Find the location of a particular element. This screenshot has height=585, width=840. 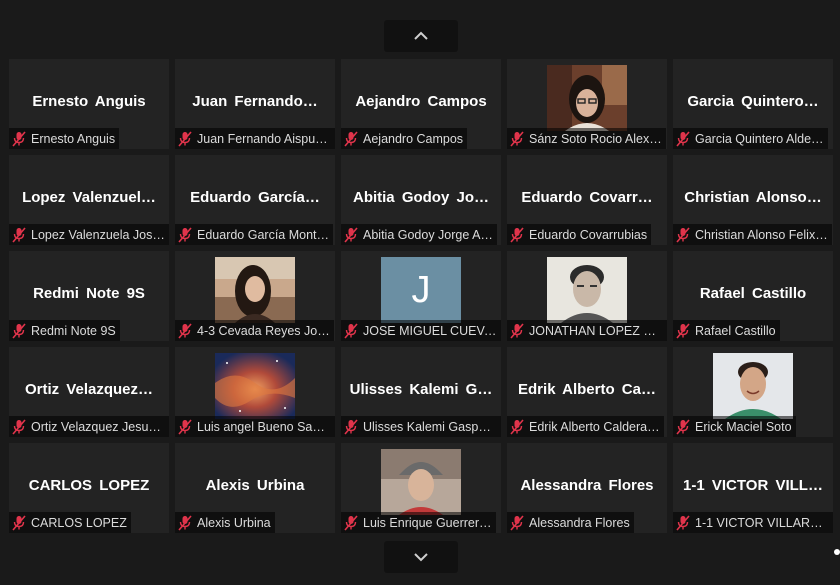

participant-tile: Alexis Urbina Alexis Urbina is located at coordinates (255, 488).